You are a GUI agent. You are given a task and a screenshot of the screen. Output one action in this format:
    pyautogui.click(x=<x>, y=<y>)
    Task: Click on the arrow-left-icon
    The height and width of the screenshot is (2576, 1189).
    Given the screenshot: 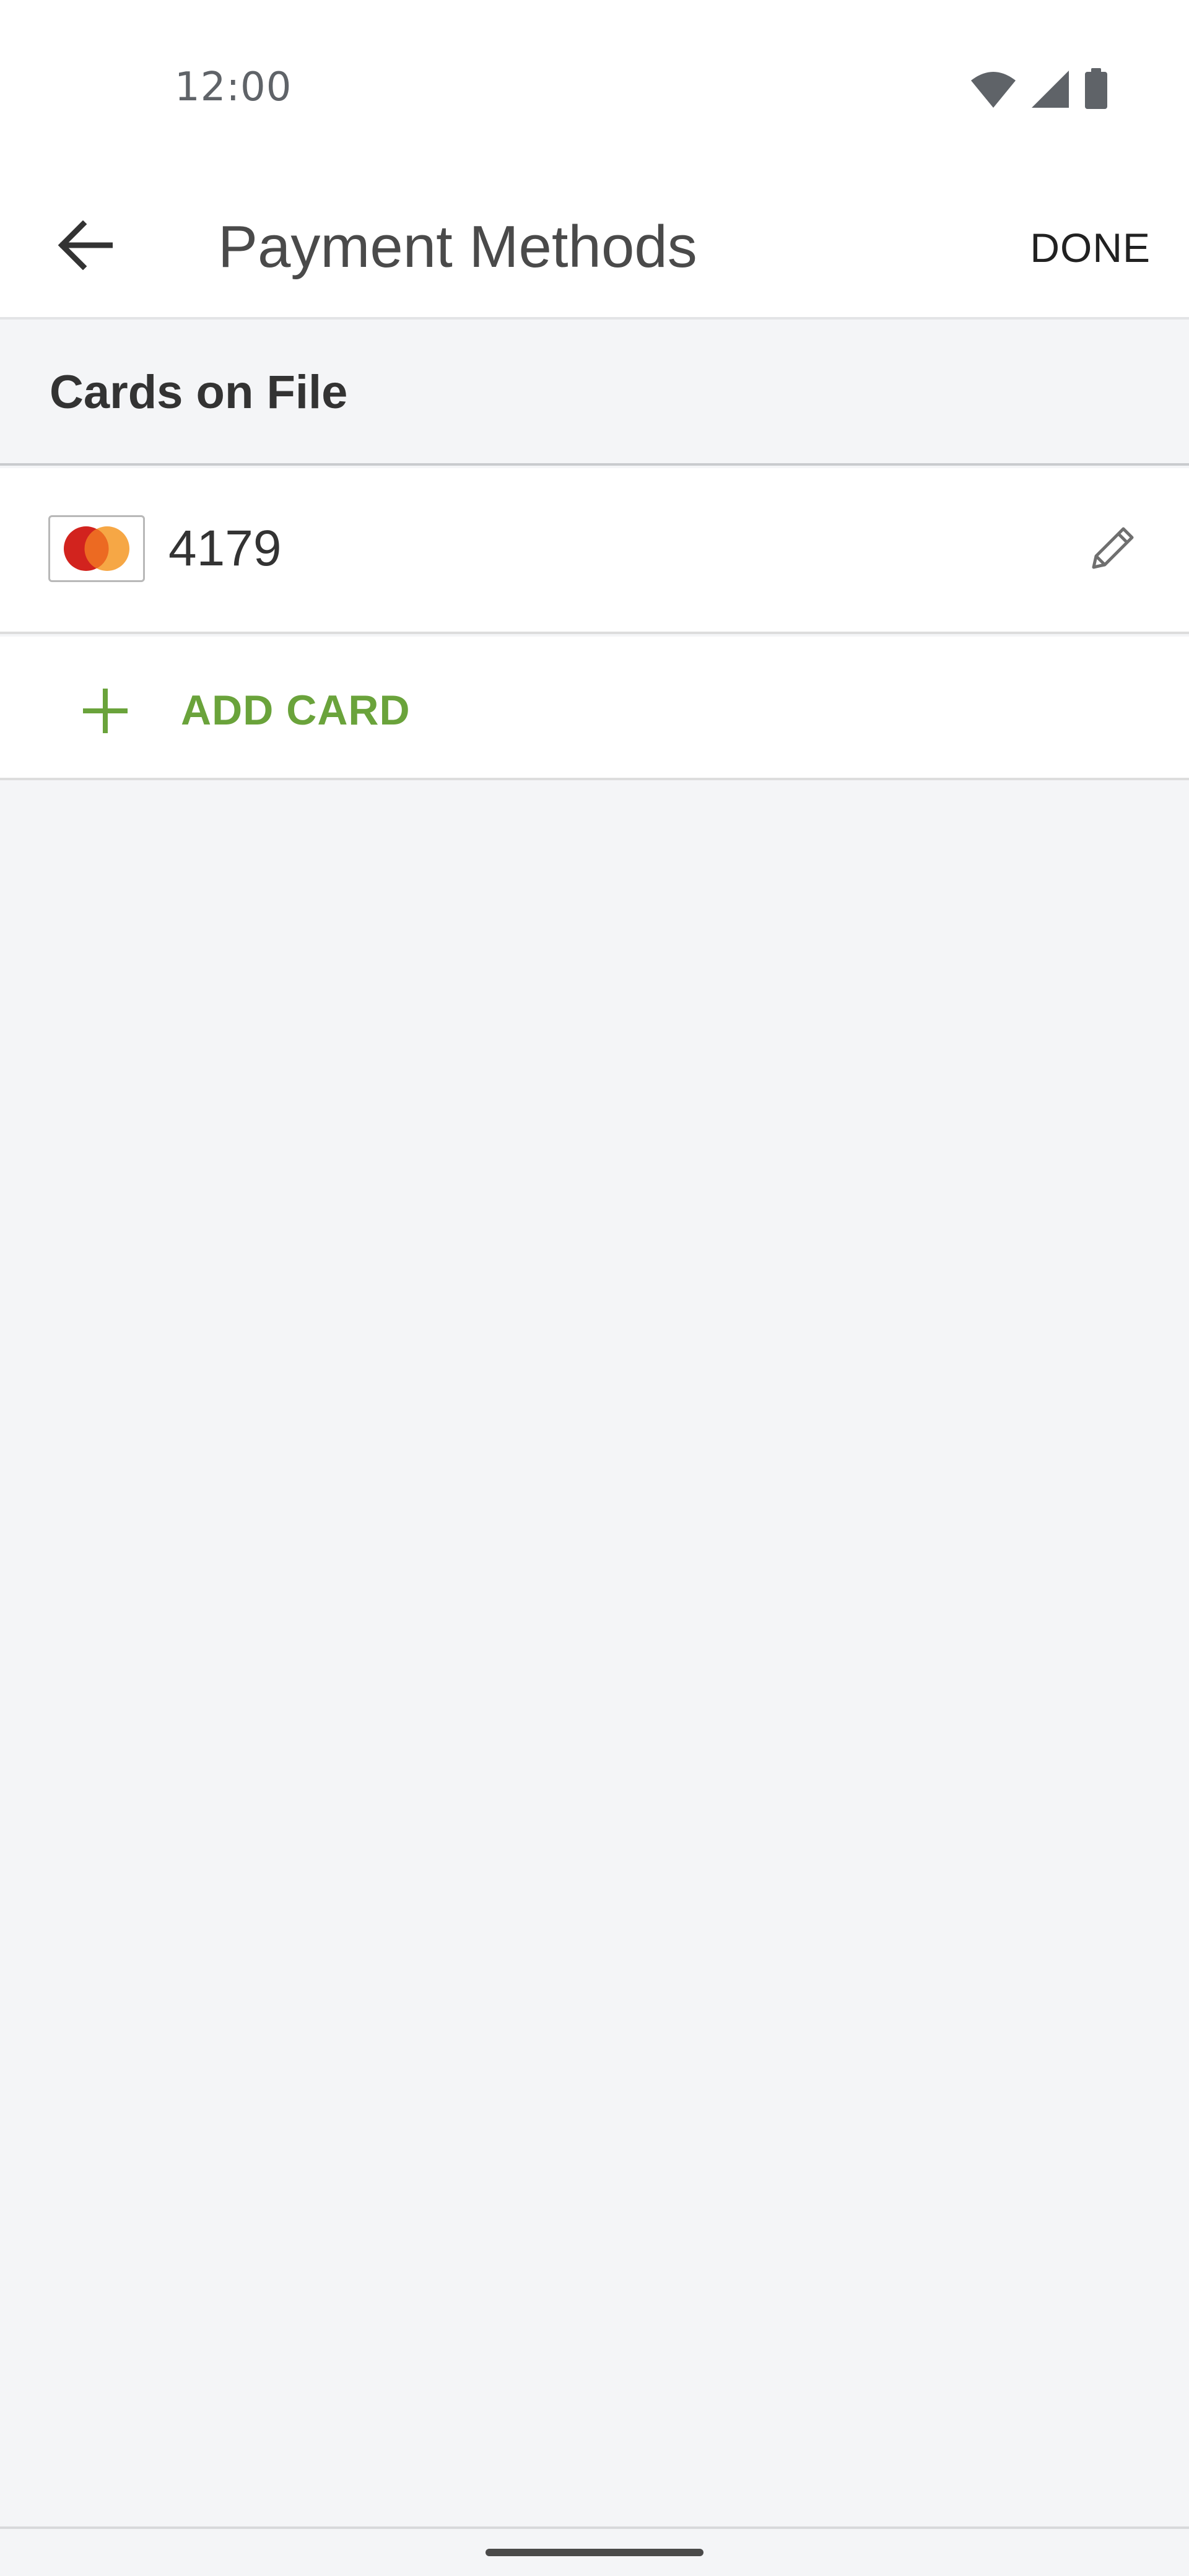 What is the action you would take?
    pyautogui.click(x=85, y=246)
    